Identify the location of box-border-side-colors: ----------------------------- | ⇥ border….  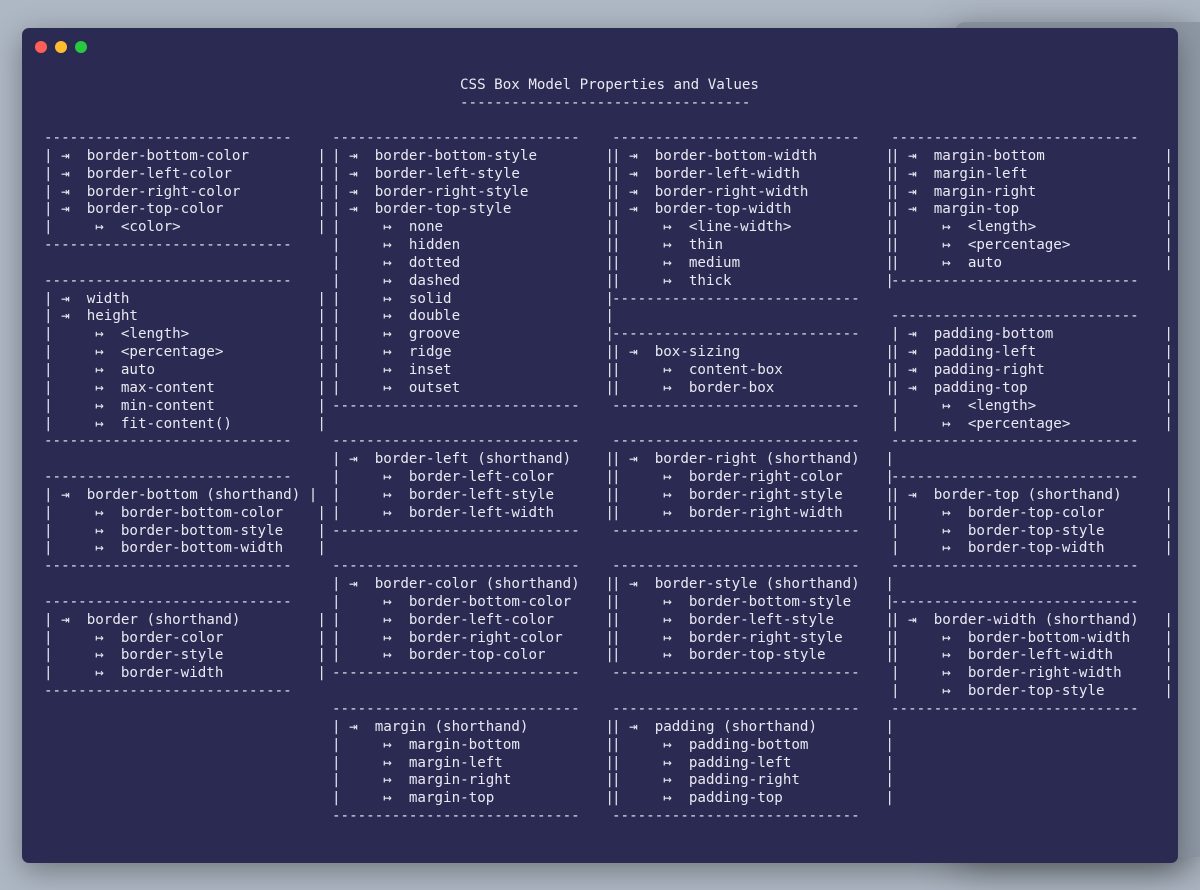
(185, 192).